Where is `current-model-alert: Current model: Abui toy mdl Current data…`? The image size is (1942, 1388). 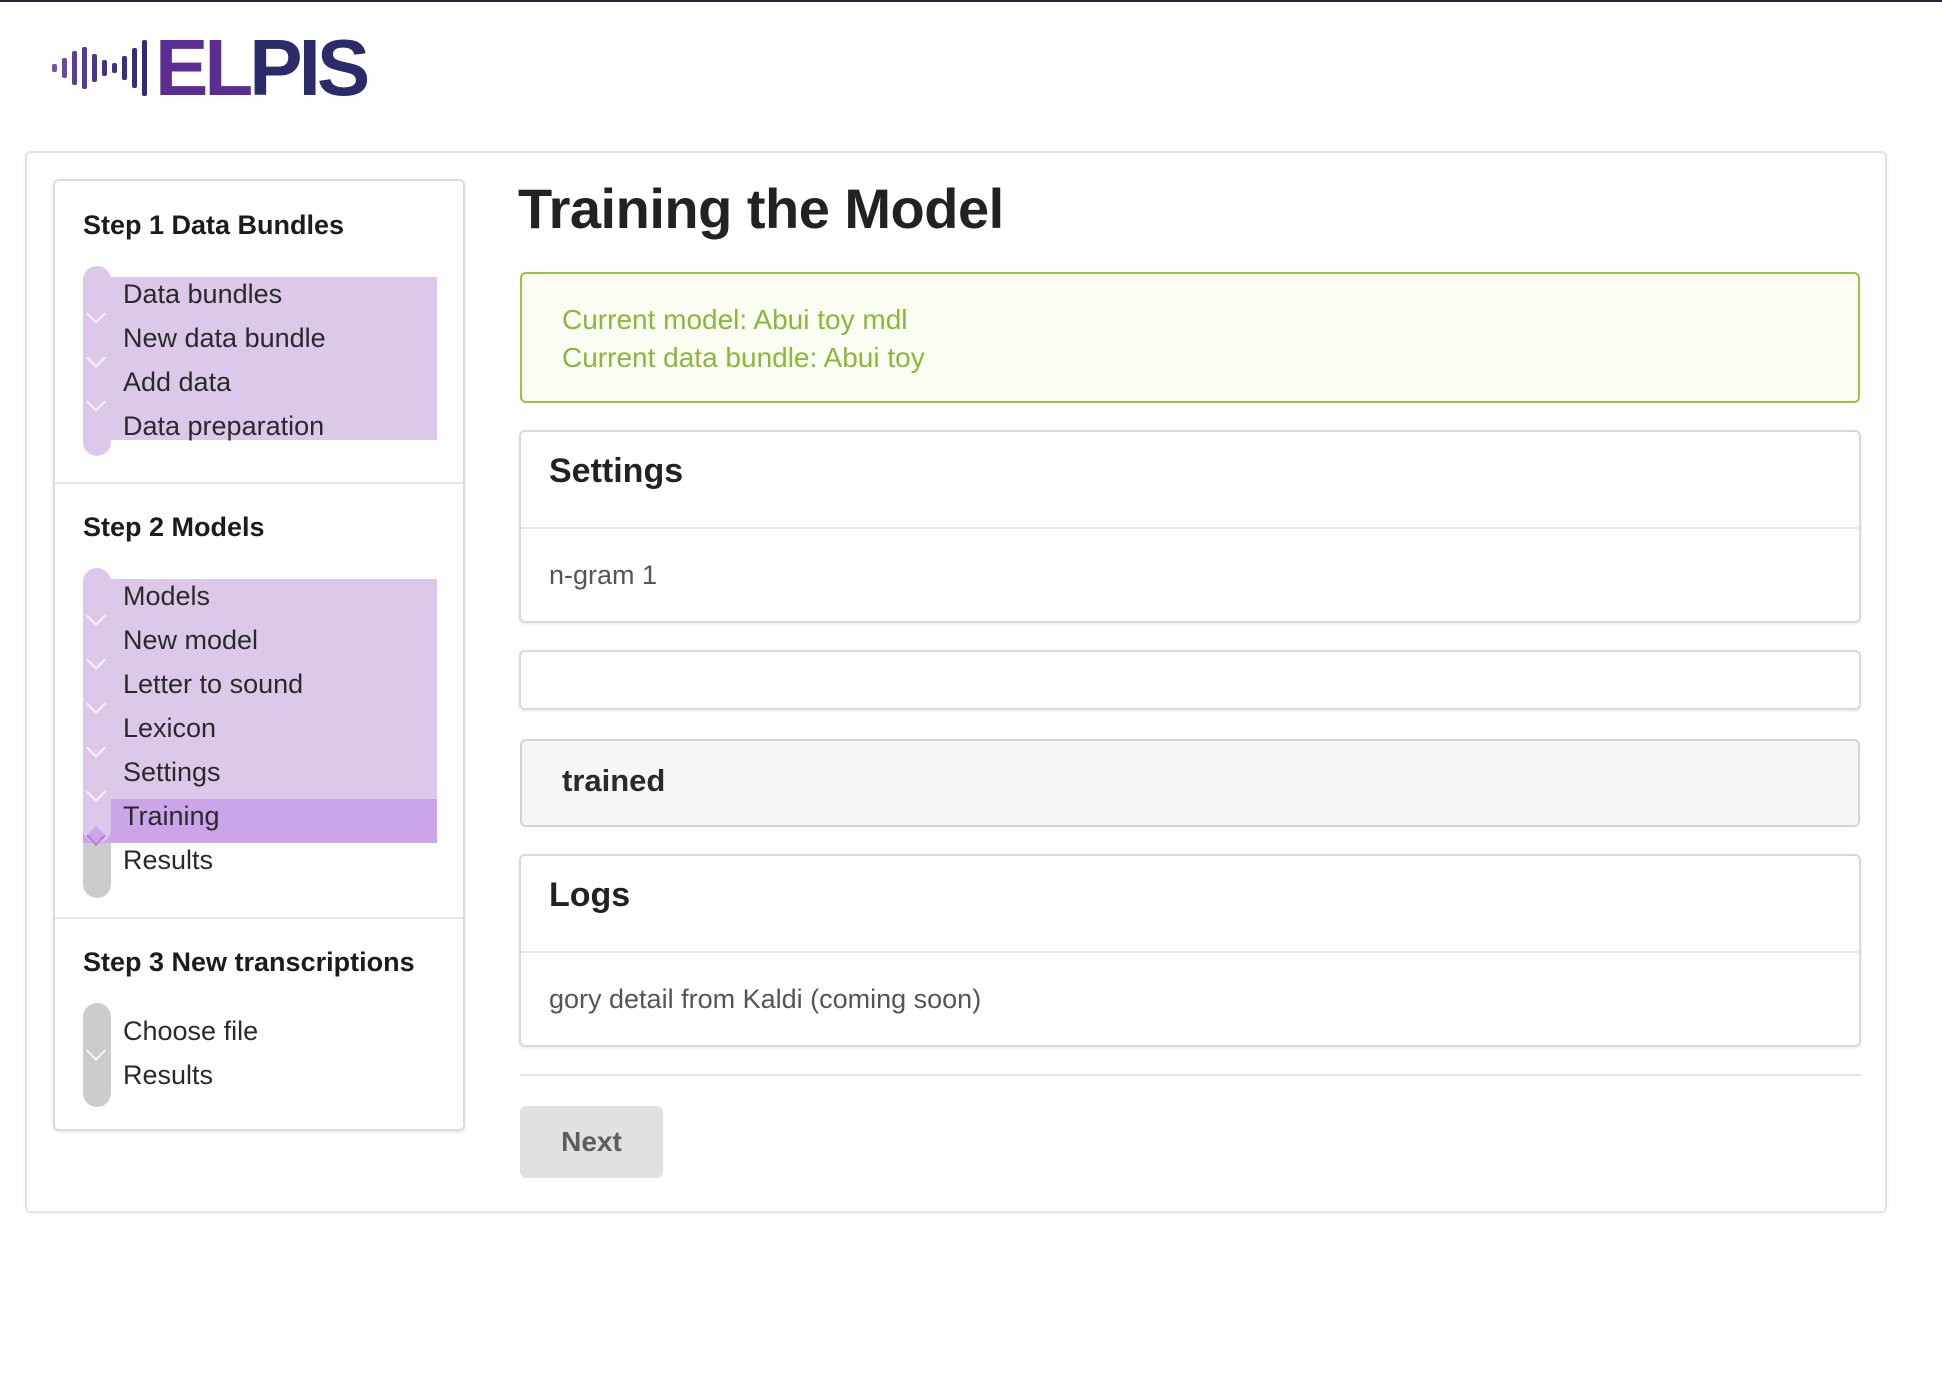
current-model-alert: Current model: Abui toy mdl Current data… is located at coordinates (1190, 337).